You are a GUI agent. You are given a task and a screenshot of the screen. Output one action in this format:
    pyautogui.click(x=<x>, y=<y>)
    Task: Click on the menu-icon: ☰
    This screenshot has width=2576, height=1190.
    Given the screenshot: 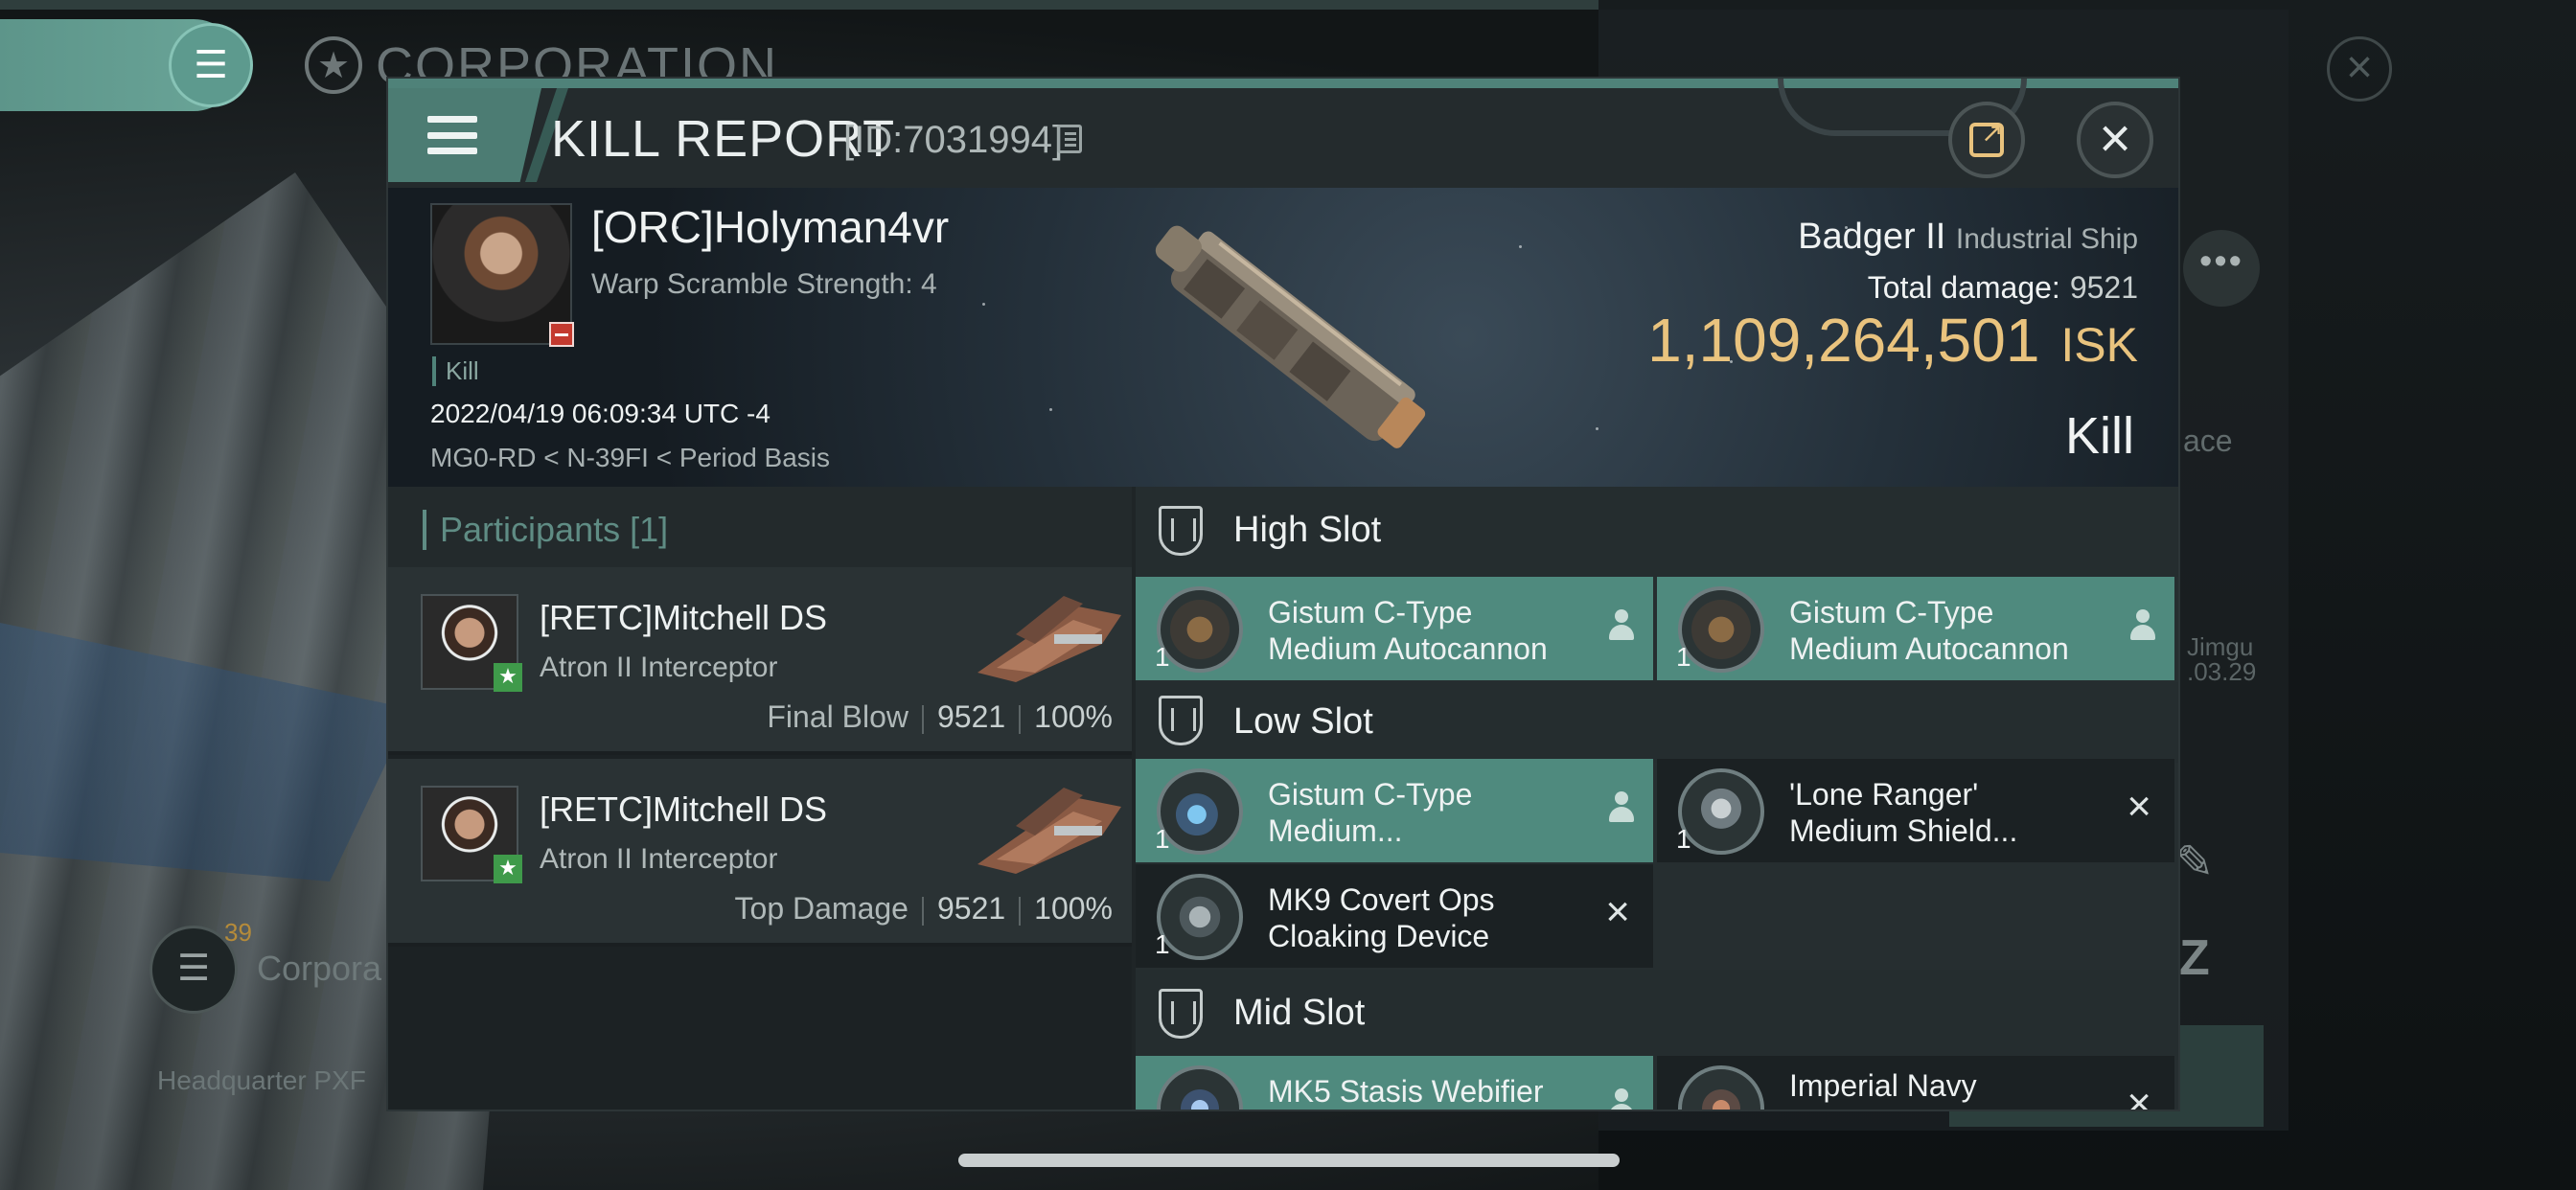 What is the action you would take?
    pyautogui.click(x=211, y=65)
    